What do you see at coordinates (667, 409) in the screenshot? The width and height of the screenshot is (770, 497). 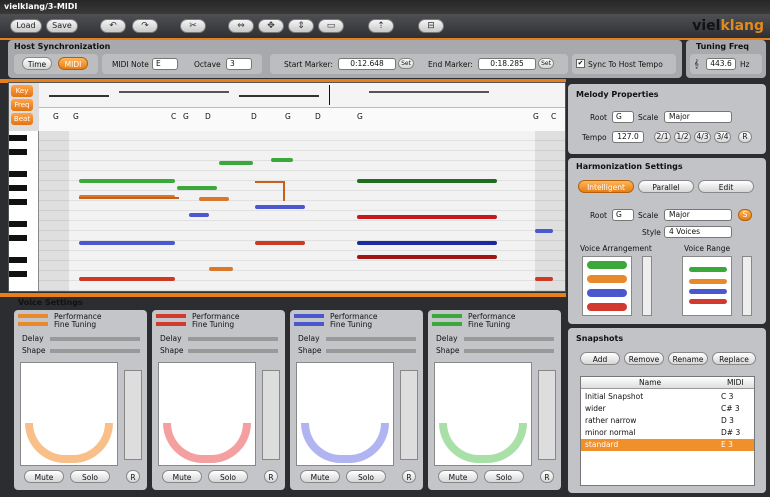 I see `table-row: wider C# 3` at bounding box center [667, 409].